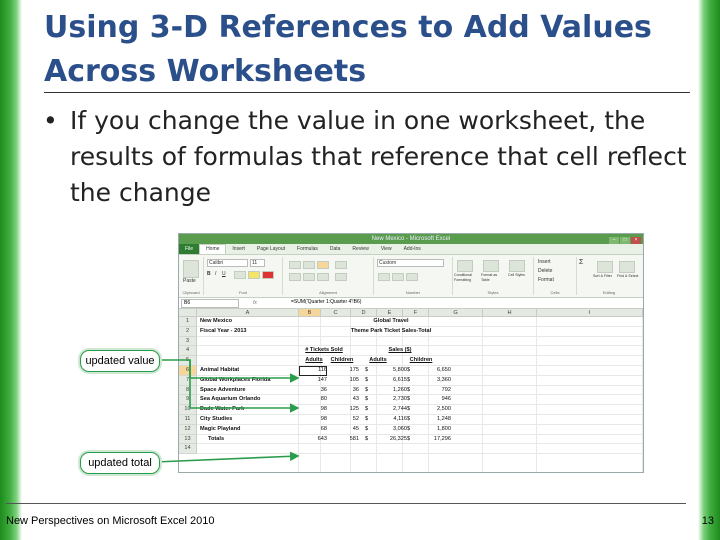 The image size is (720, 540). I want to click on cell-value: 792, so click(430, 391).